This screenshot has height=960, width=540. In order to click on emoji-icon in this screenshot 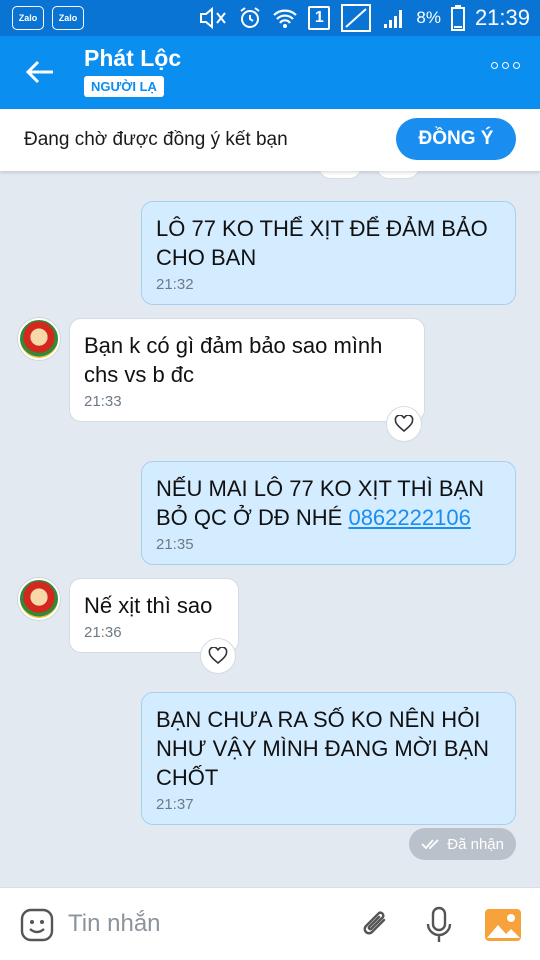, I will do `click(37, 925)`.